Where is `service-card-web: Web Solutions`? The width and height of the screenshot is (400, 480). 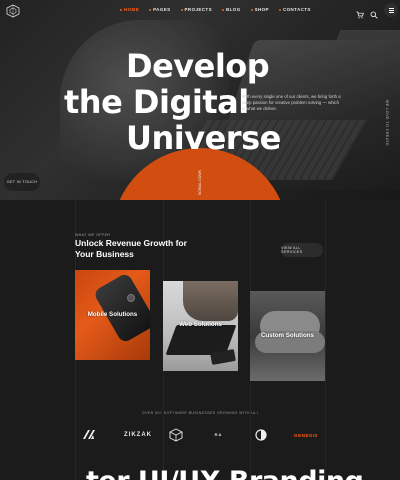
service-card-web: Web Solutions is located at coordinates (200, 326).